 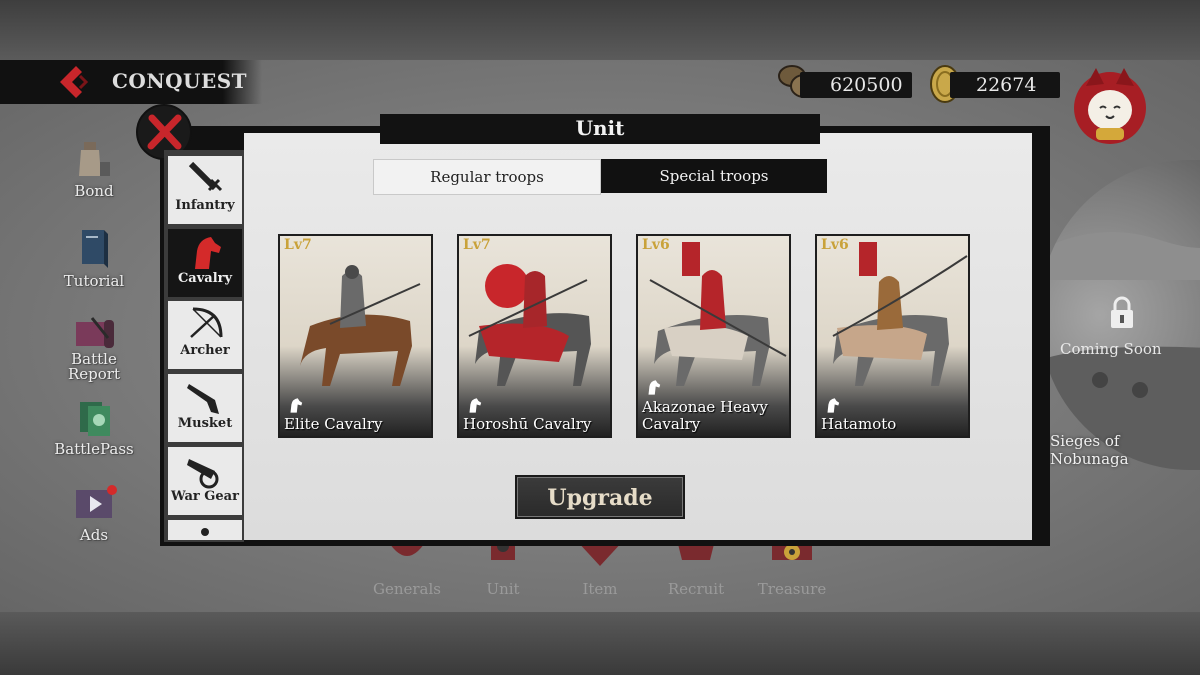 What do you see at coordinates (1006, 85) in the screenshot?
I see `gold-value: 22674` at bounding box center [1006, 85].